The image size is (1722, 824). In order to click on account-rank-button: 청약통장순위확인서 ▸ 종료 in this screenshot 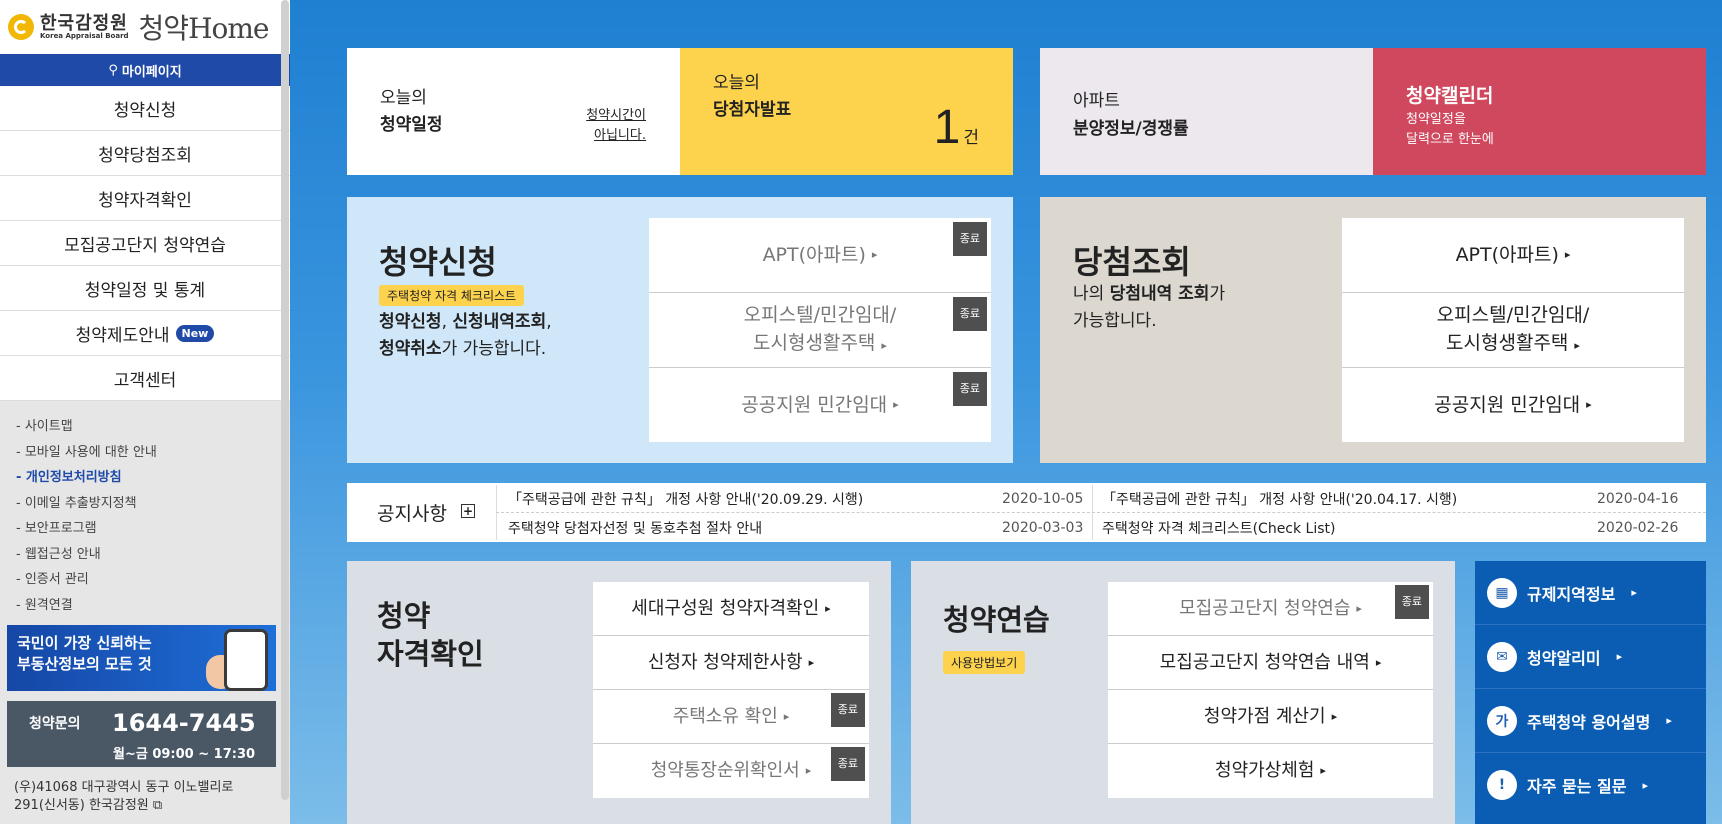, I will do `click(731, 771)`.